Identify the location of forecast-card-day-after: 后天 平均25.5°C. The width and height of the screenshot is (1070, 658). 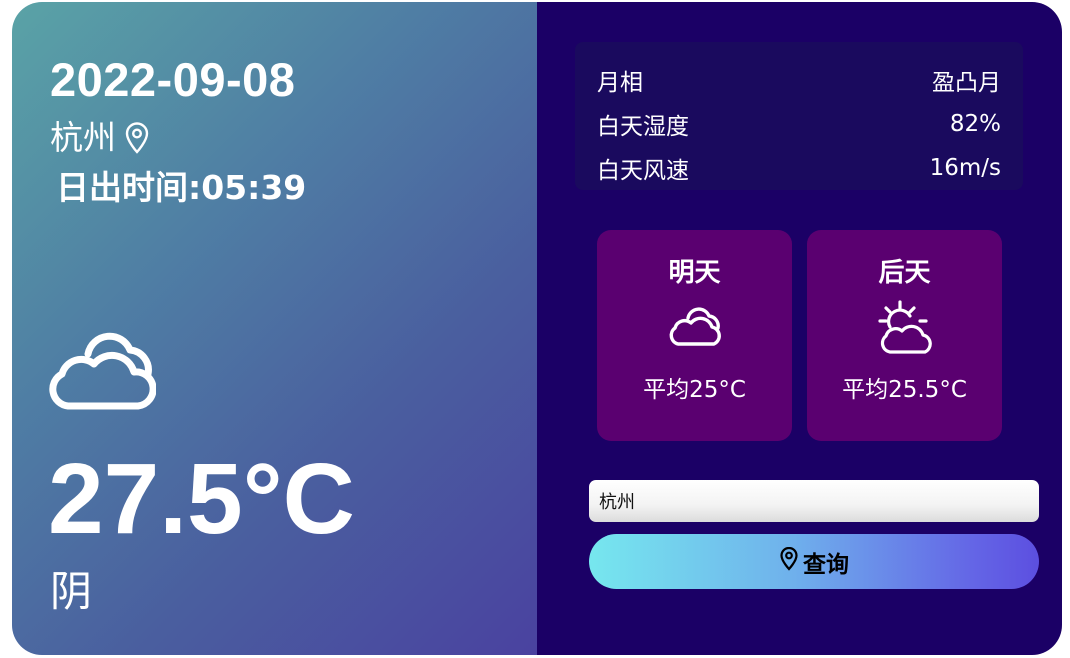
(904, 335).